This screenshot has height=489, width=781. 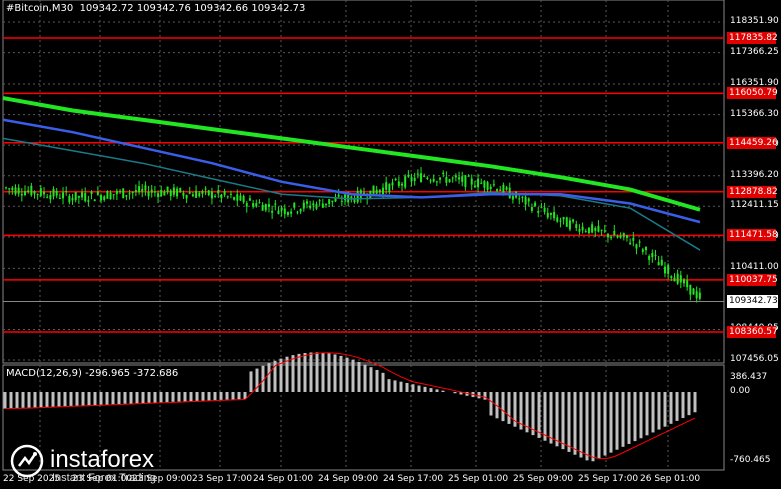 What do you see at coordinates (752, 302) in the screenshot?
I see `current-price-label: 109342.73` at bounding box center [752, 302].